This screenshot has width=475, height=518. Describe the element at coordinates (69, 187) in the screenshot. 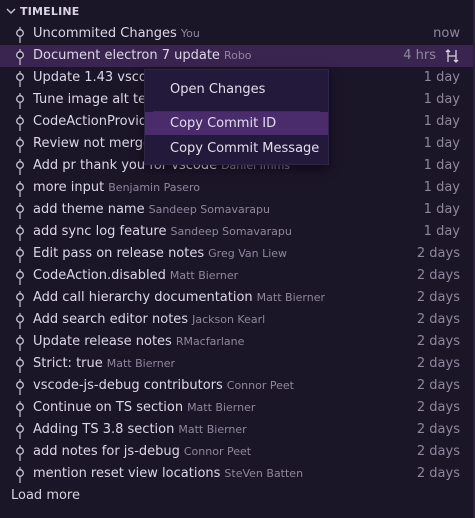

I see `timeline-item-label: more input` at that location.